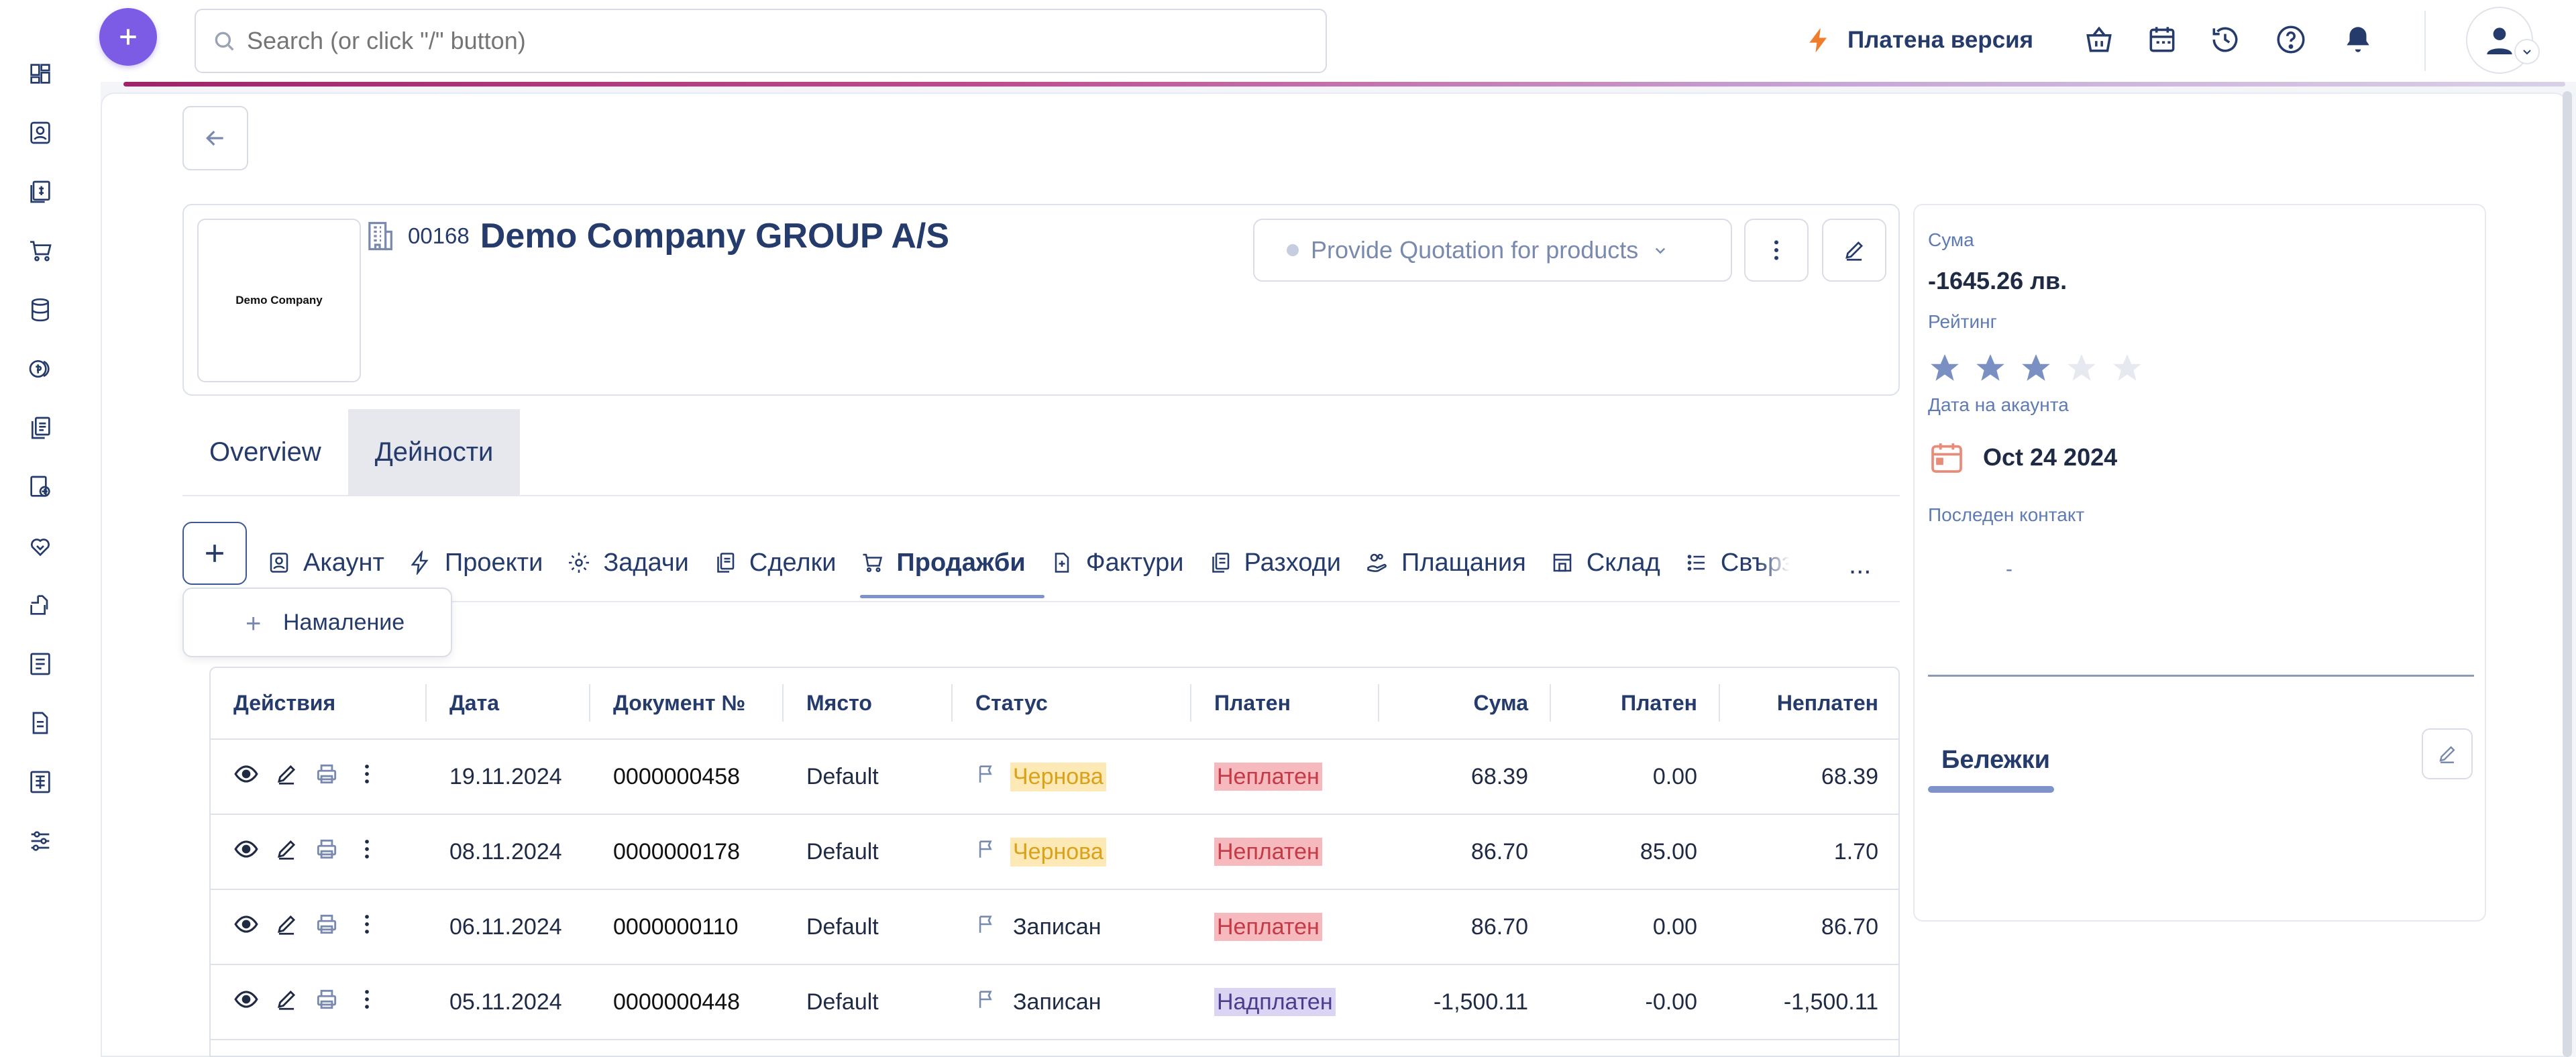  I want to click on search-input, so click(750, 41).